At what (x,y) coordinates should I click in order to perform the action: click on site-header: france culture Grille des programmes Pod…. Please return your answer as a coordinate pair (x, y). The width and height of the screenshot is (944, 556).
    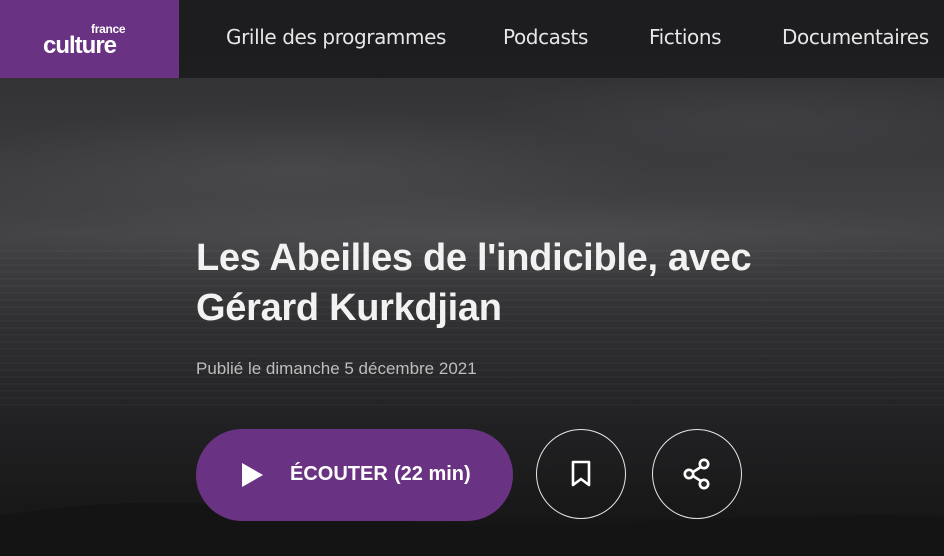
    Looking at the image, I should click on (472, 39).